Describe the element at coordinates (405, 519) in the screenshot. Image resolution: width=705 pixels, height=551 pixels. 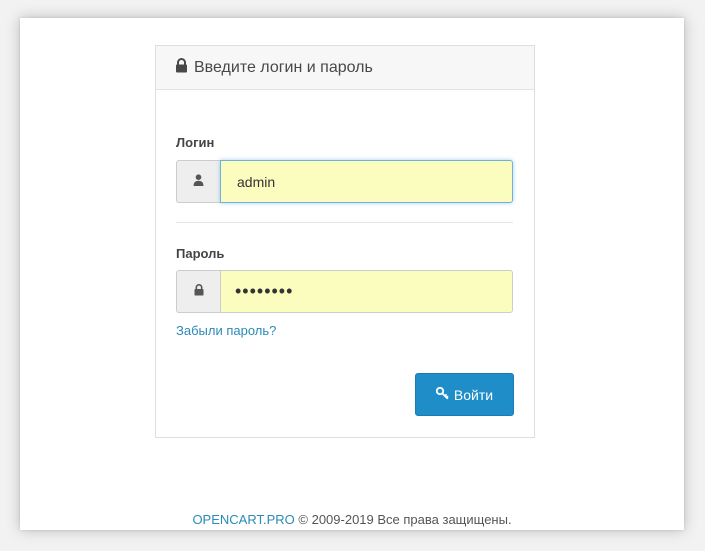
I see `copyright-text: © 2009-2019 Все права защищены.` at that location.